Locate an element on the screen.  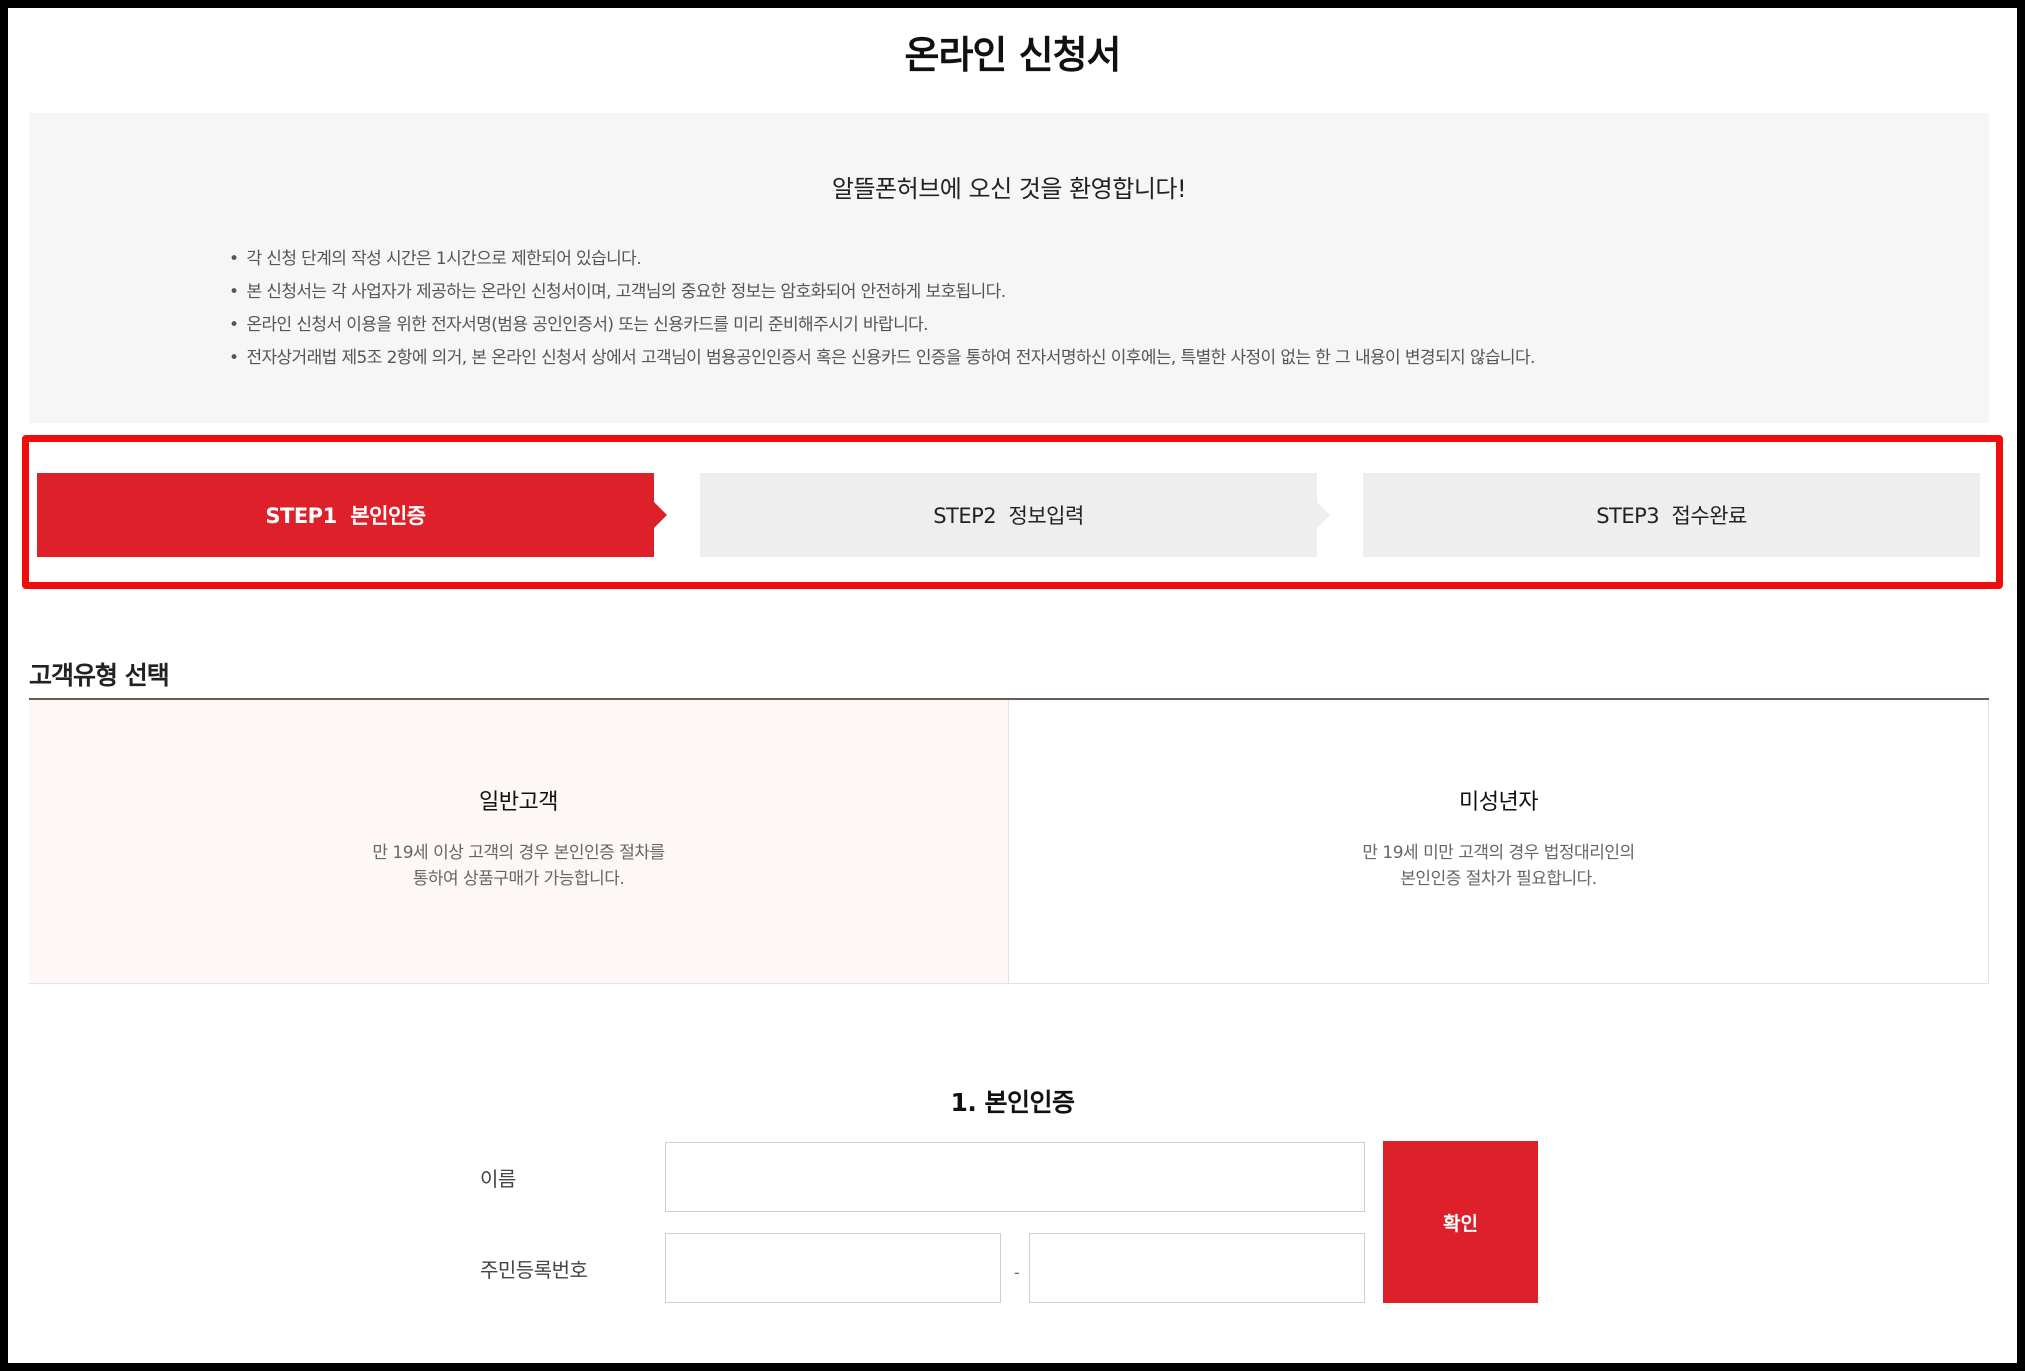
notice-title: 알뜰폰허브에 오신 것을 환영합니다! is located at coordinates (1009, 189).